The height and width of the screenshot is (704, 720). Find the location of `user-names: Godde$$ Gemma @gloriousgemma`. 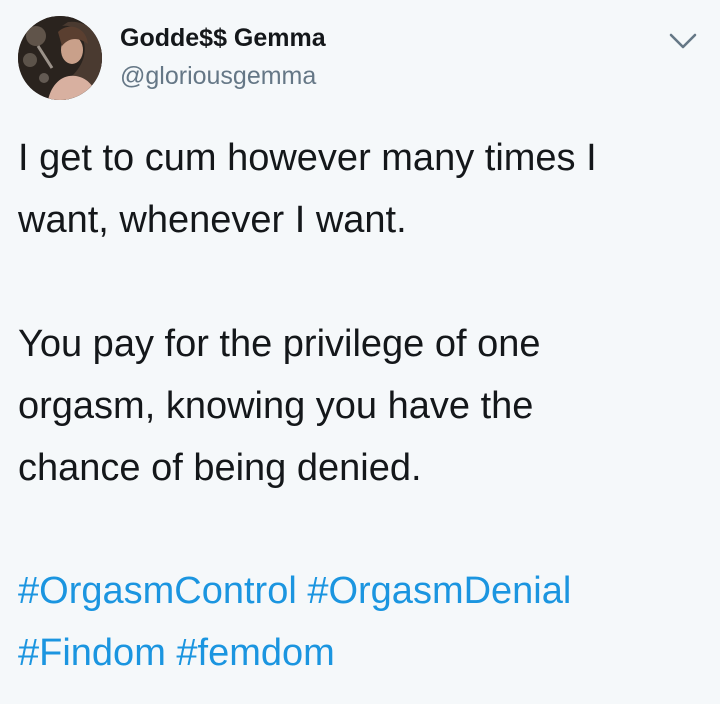

user-names: Godde$$ Gemma @gloriousgemma is located at coordinates (223, 57).